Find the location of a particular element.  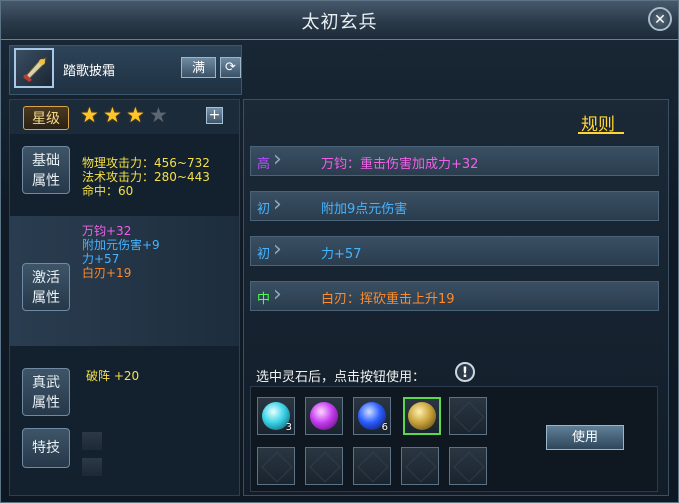

rule-row: 高 › 万钧：重击伤害加成力+32 is located at coordinates (454, 161).